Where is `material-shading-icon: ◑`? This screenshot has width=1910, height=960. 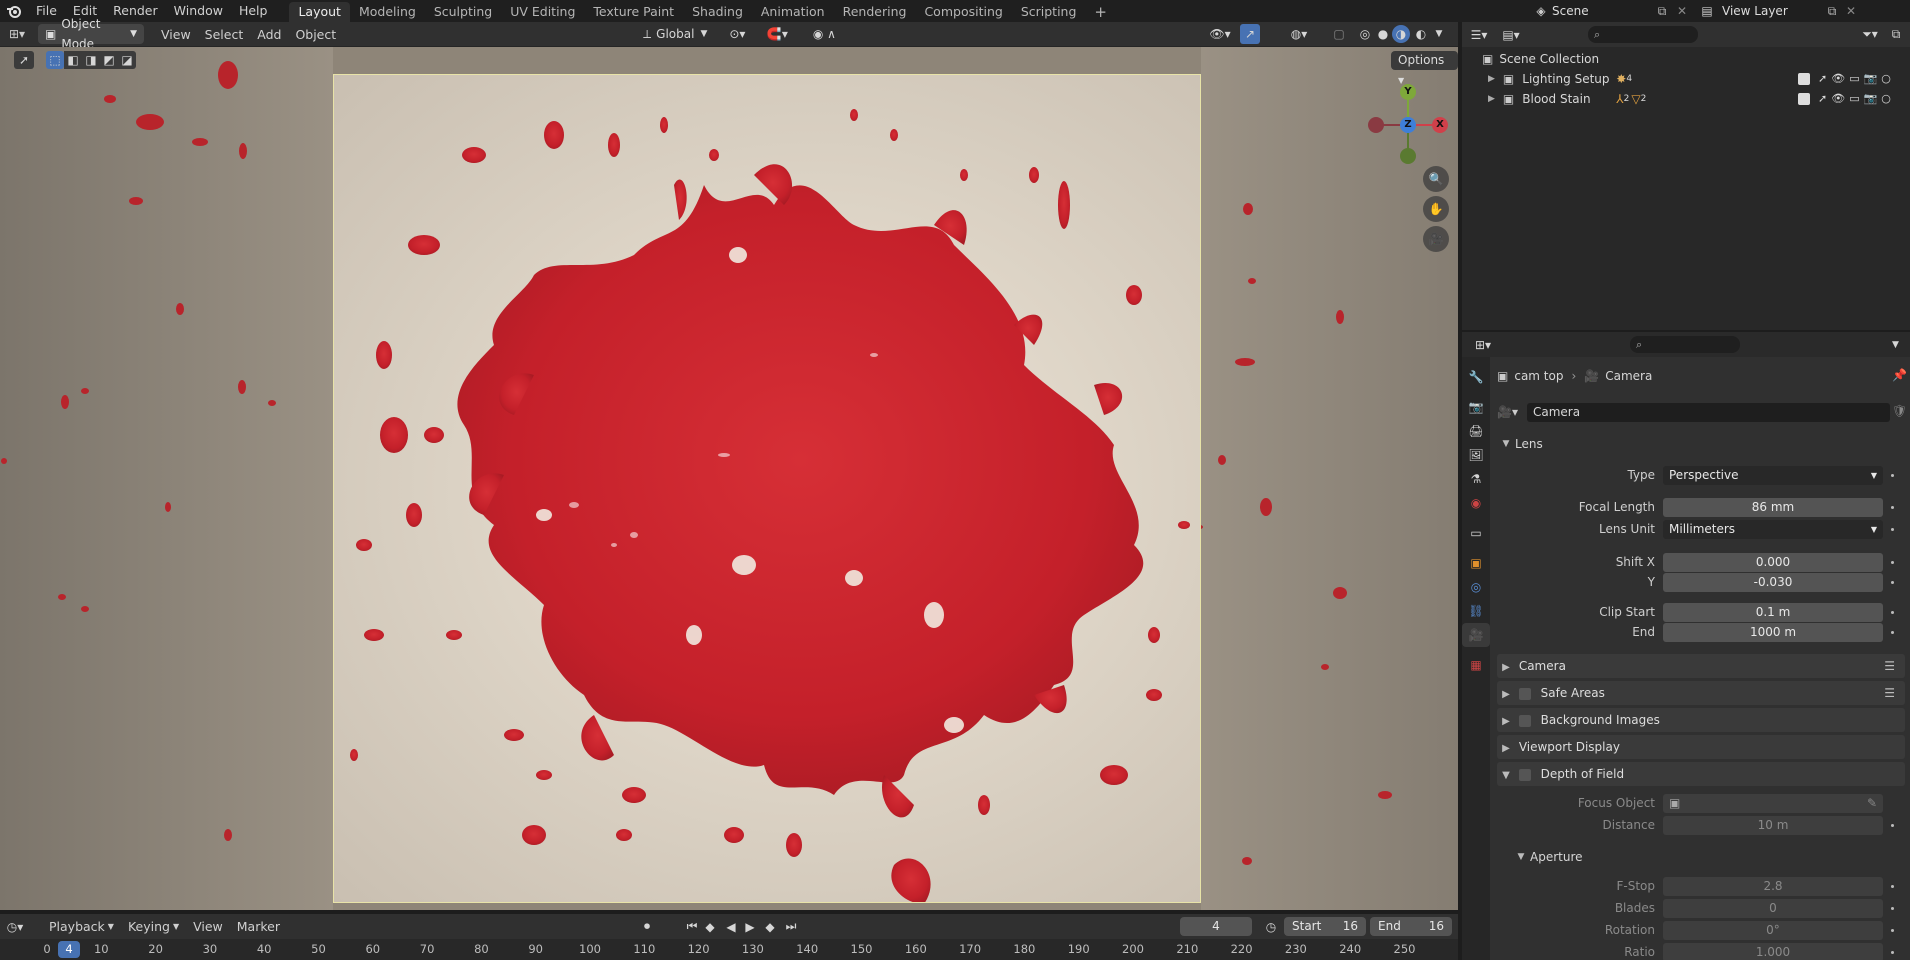 material-shading-icon: ◑ is located at coordinates (1401, 34).